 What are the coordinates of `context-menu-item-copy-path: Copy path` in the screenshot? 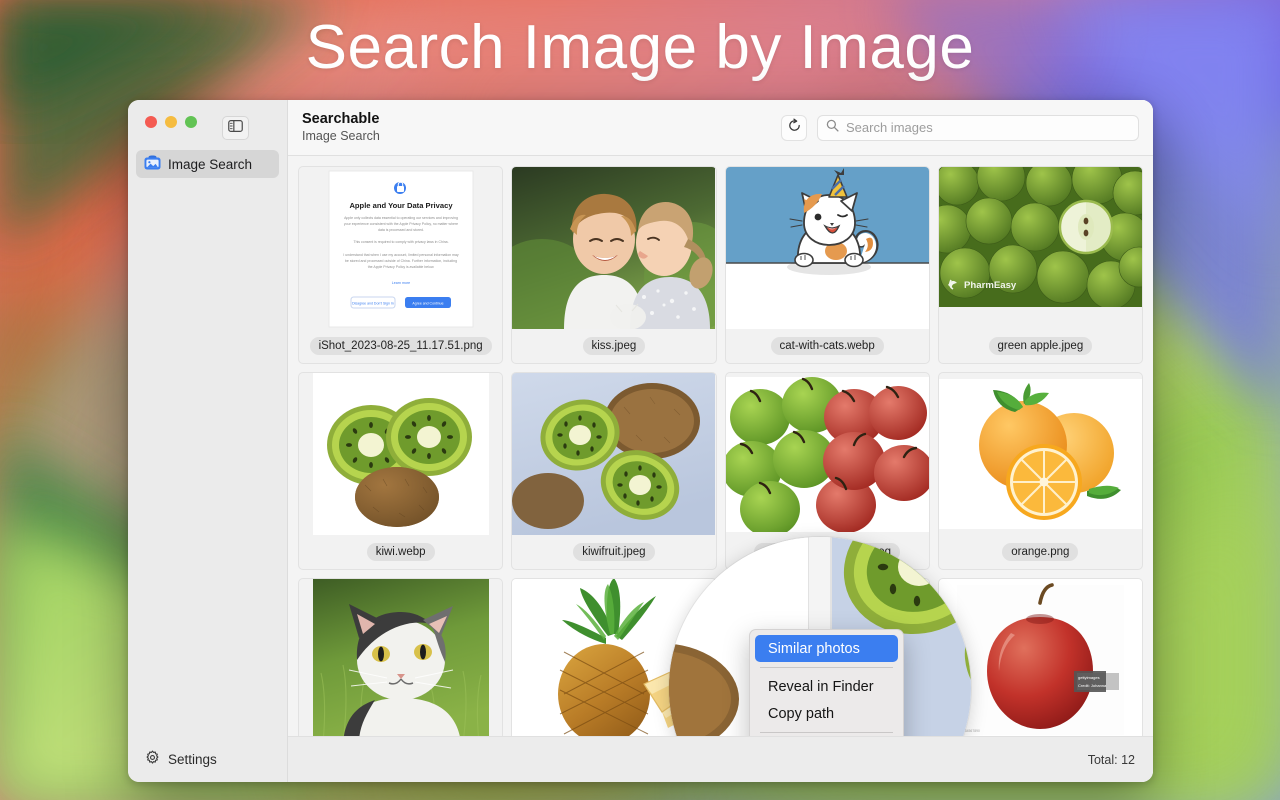 It's located at (826, 713).